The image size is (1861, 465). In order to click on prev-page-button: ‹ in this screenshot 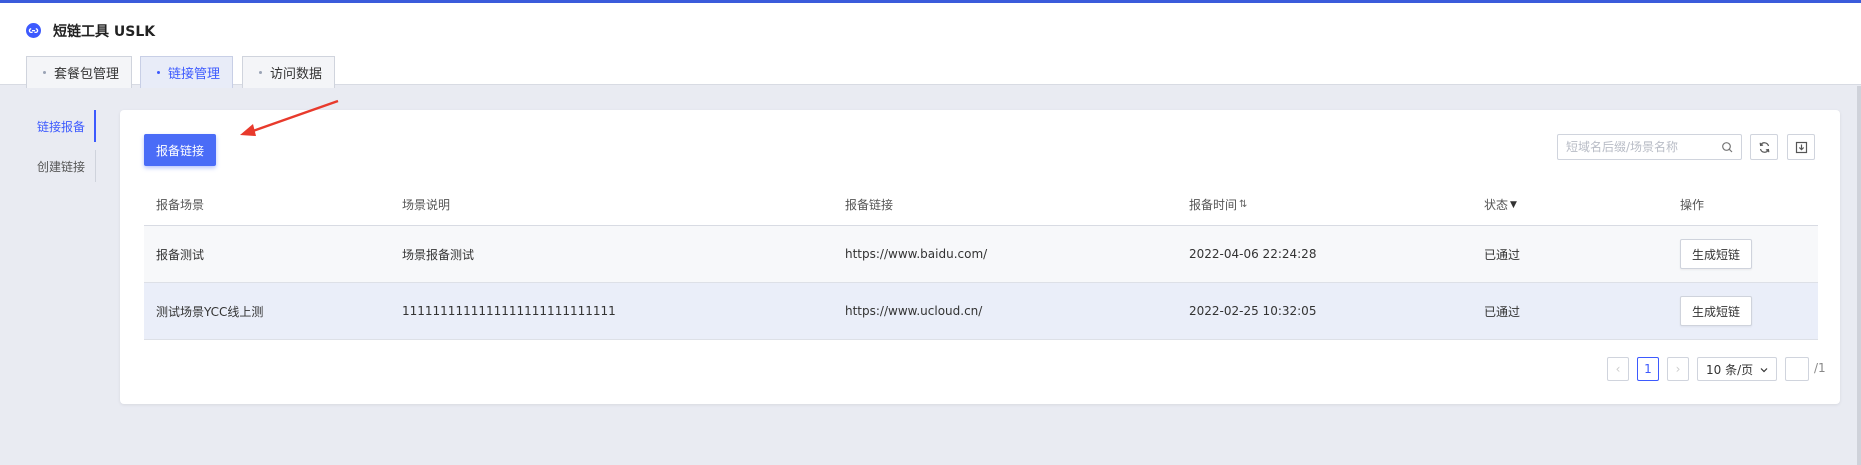, I will do `click(1618, 369)`.